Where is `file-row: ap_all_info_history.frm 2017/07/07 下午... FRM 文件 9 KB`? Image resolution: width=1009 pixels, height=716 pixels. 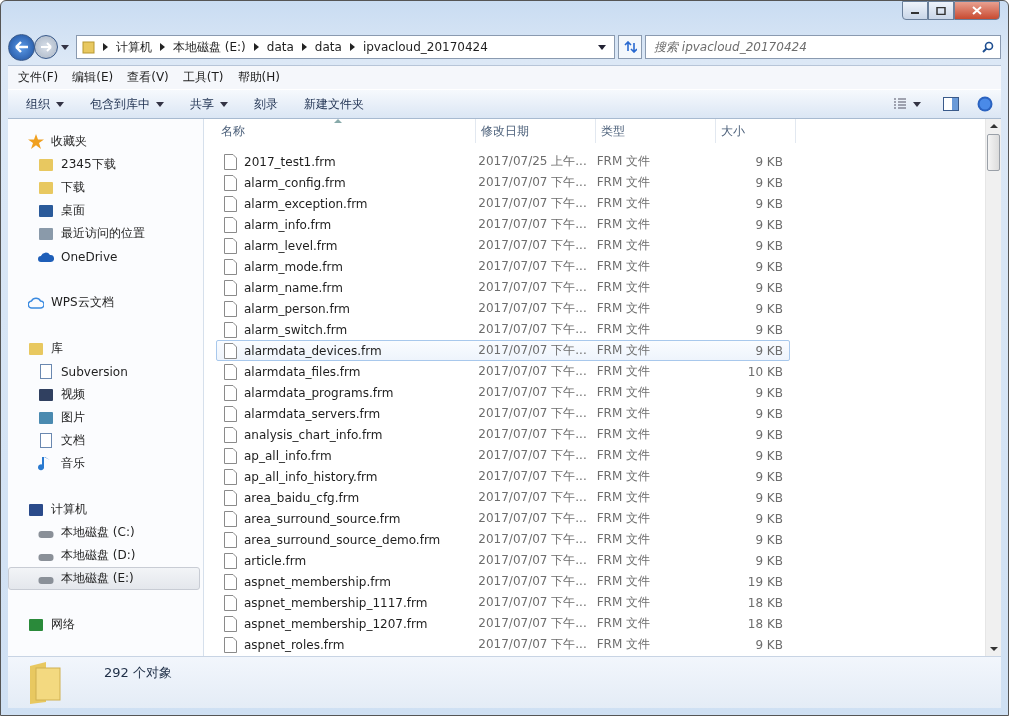
file-row: ap_all_info_history.frm 2017/07/07 下午... FRM 文件 9 KB is located at coordinates (503, 476).